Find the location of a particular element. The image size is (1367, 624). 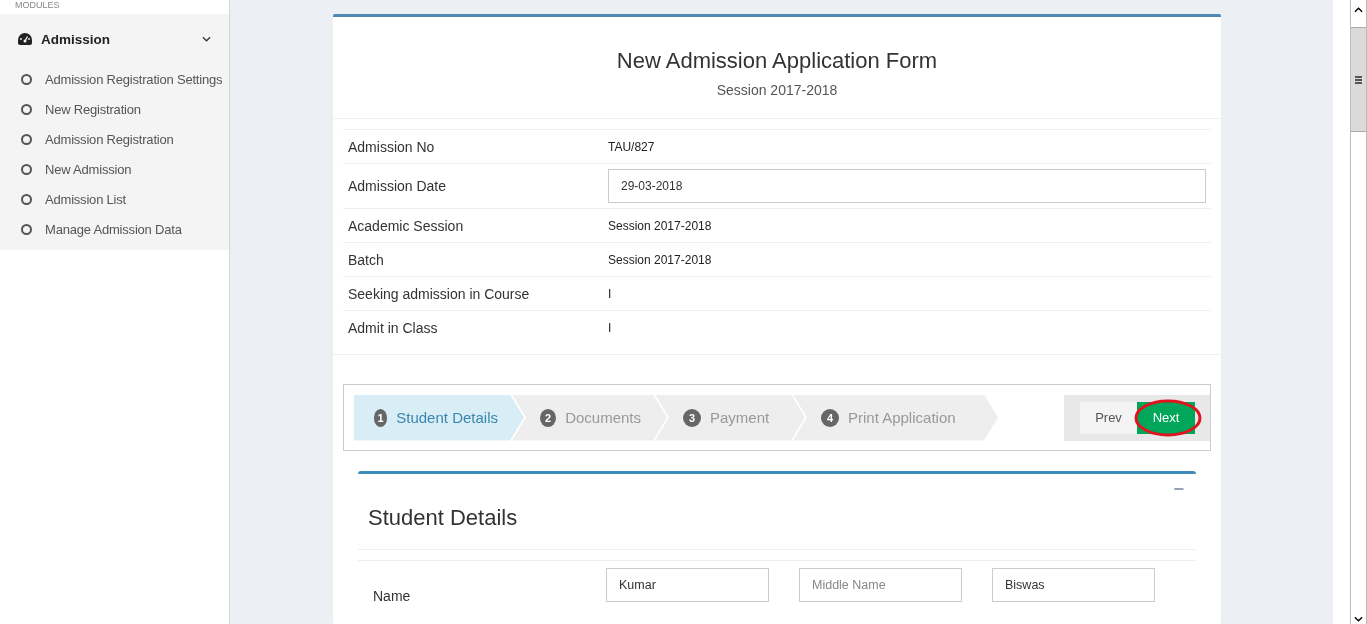

wizard-step: 1 Student Details is located at coordinates (439, 417).